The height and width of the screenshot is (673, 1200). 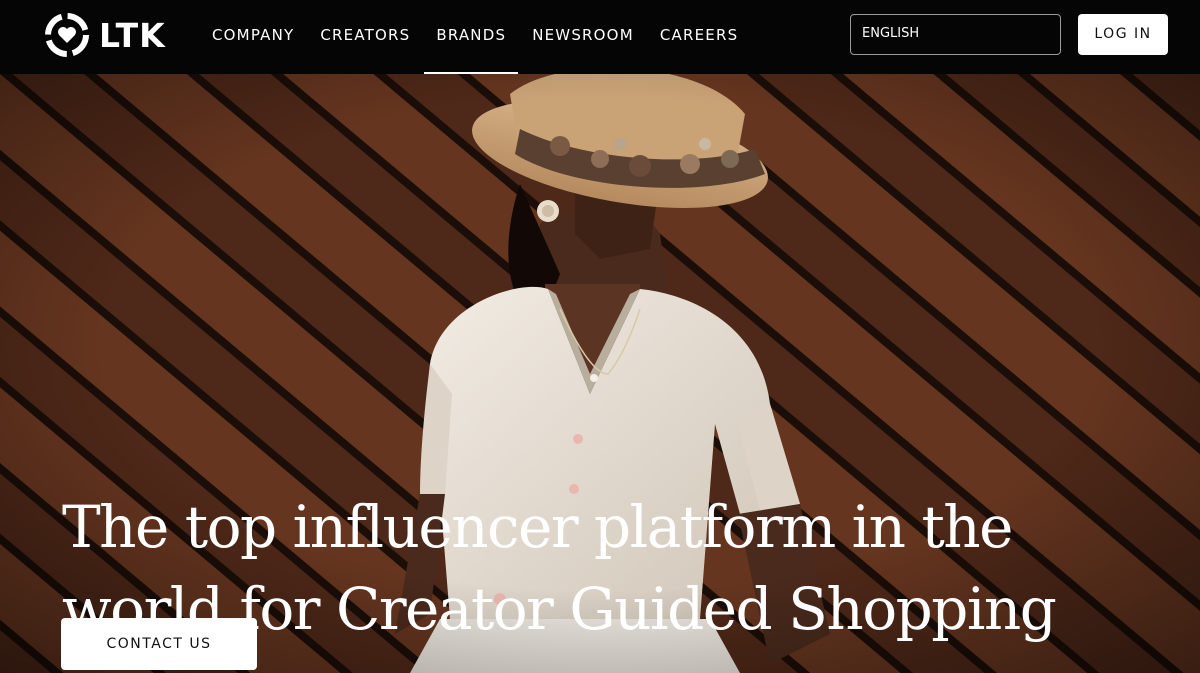 What do you see at coordinates (365, 37) in the screenshot?
I see `nav-item-creators: CREATORS` at bounding box center [365, 37].